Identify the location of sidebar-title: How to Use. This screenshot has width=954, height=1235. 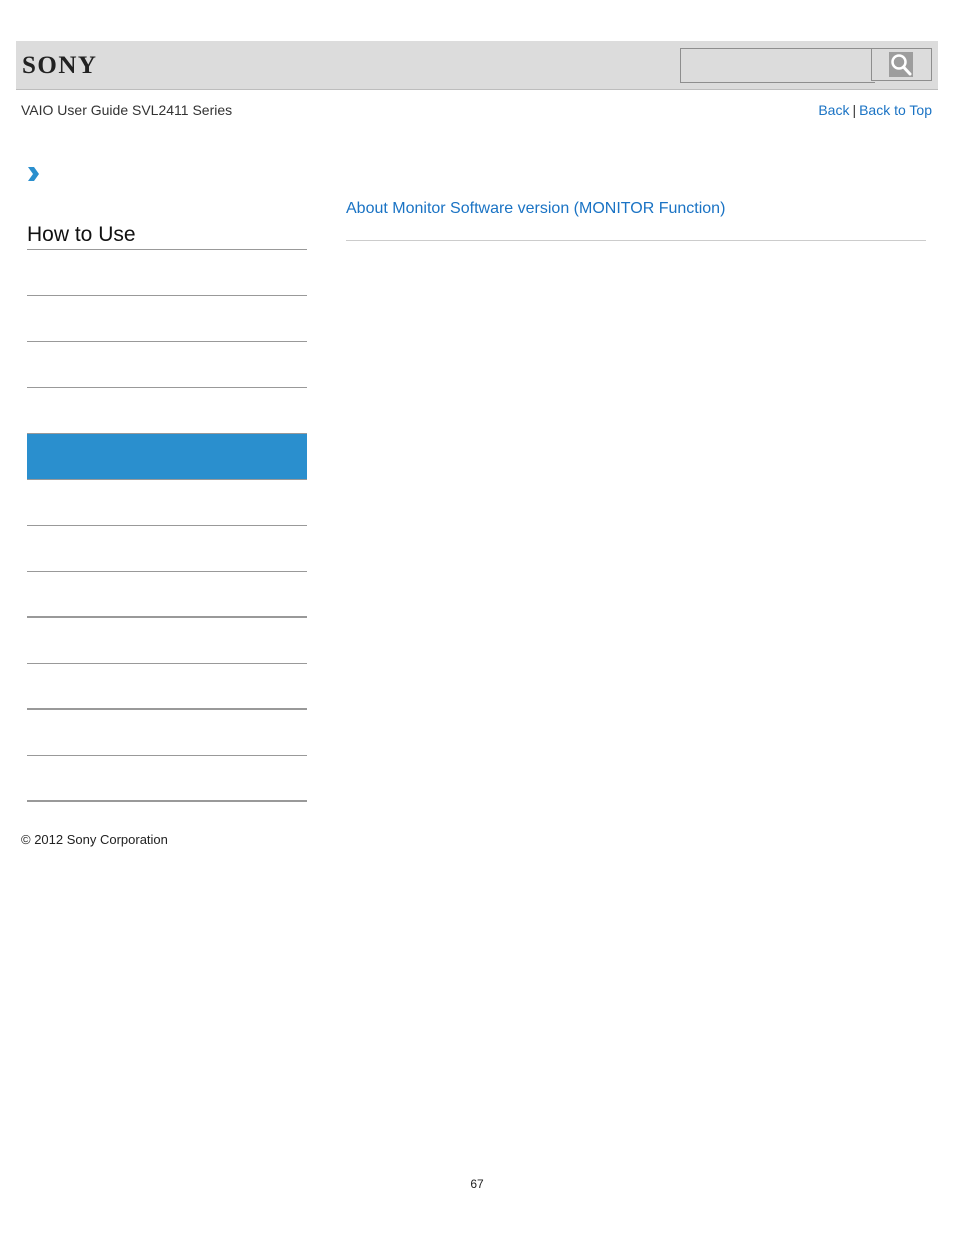
(167, 236).